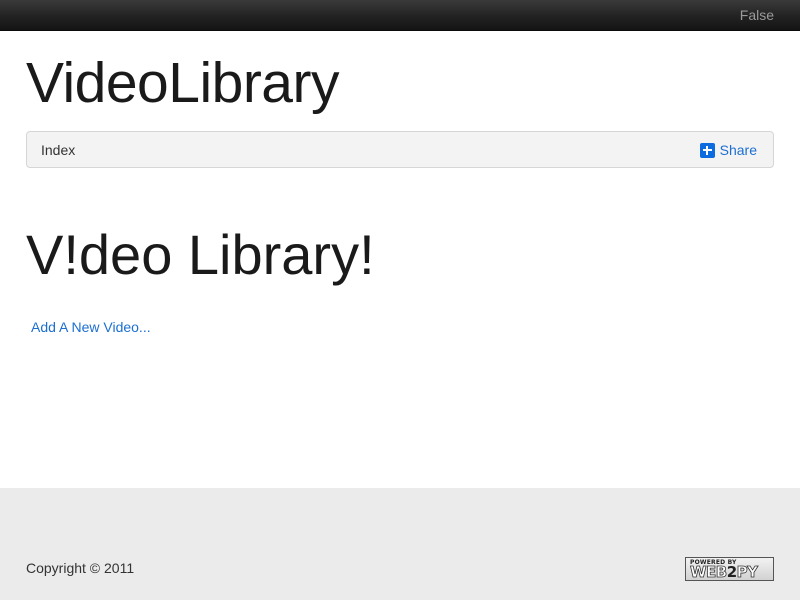 Image resolution: width=800 pixels, height=600 pixels. What do you see at coordinates (747, 572) in the screenshot?
I see `badge-py-text: PY` at bounding box center [747, 572].